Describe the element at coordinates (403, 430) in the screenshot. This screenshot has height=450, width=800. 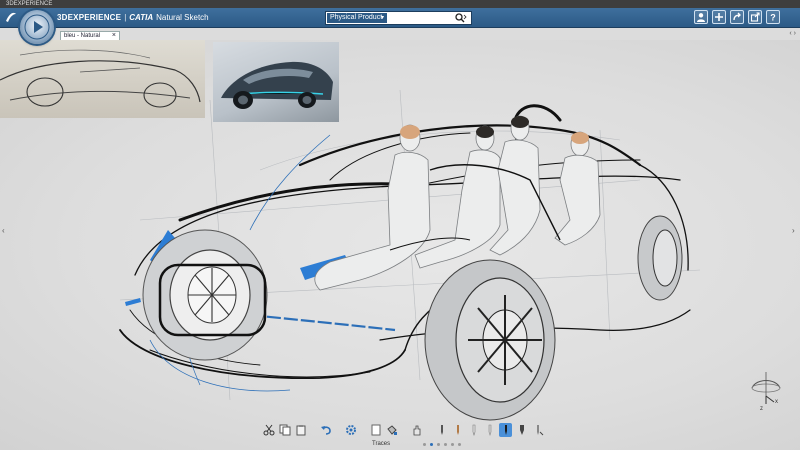
I see `sketch-toolbar` at that location.